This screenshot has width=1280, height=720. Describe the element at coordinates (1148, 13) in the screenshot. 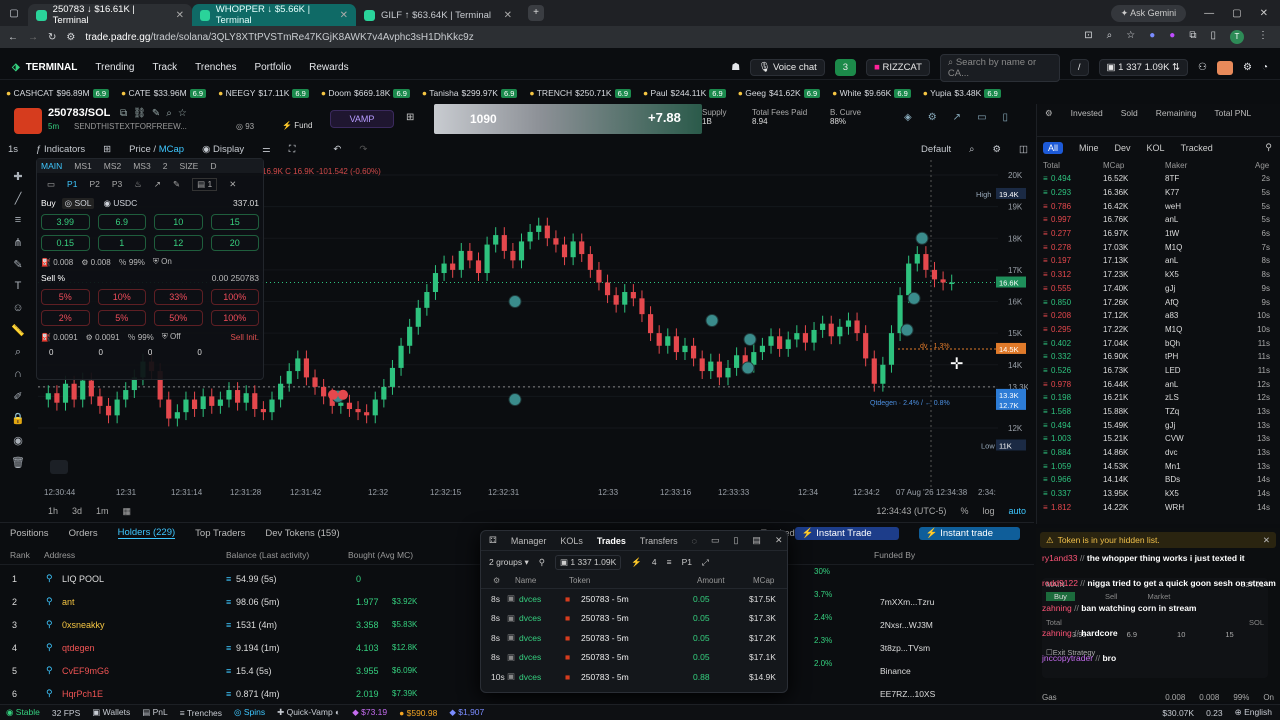

I see `ask-gemini-button: ✦ Ask Gemini` at that location.